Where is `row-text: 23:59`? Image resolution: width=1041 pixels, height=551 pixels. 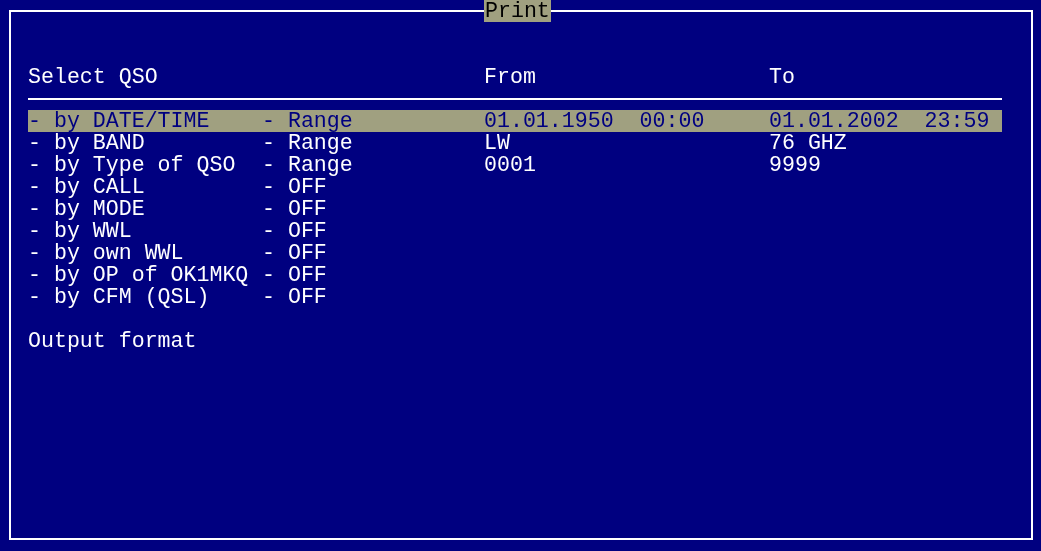 row-text: 23:59 is located at coordinates (957, 121).